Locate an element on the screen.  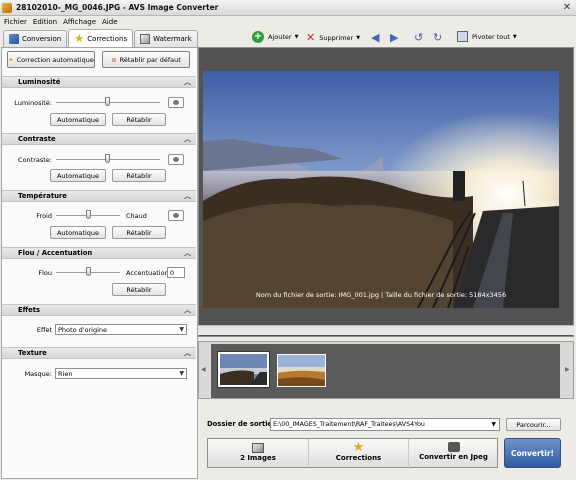
flou-reset-button: Rétablir is located at coordinates (139, 289).